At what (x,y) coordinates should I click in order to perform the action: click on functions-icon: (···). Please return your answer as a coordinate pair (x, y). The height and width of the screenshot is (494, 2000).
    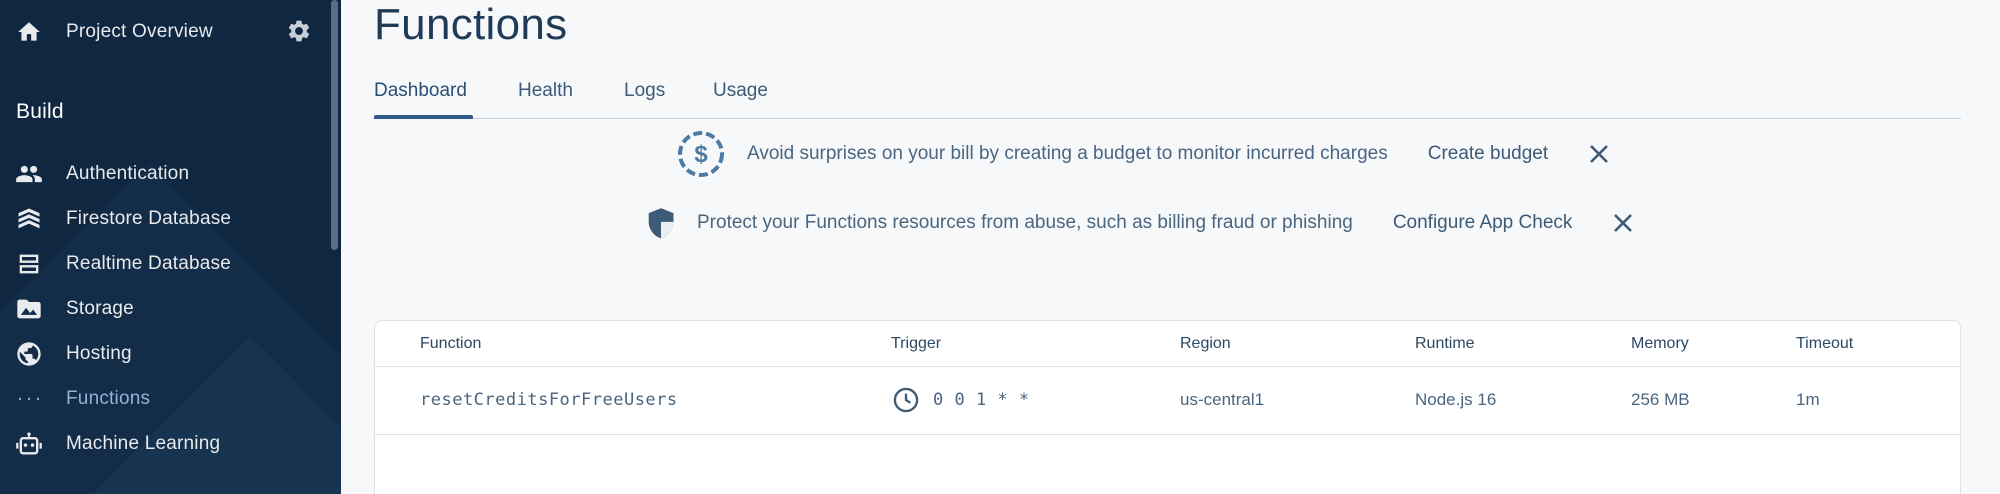
    Looking at the image, I should click on (29, 399).